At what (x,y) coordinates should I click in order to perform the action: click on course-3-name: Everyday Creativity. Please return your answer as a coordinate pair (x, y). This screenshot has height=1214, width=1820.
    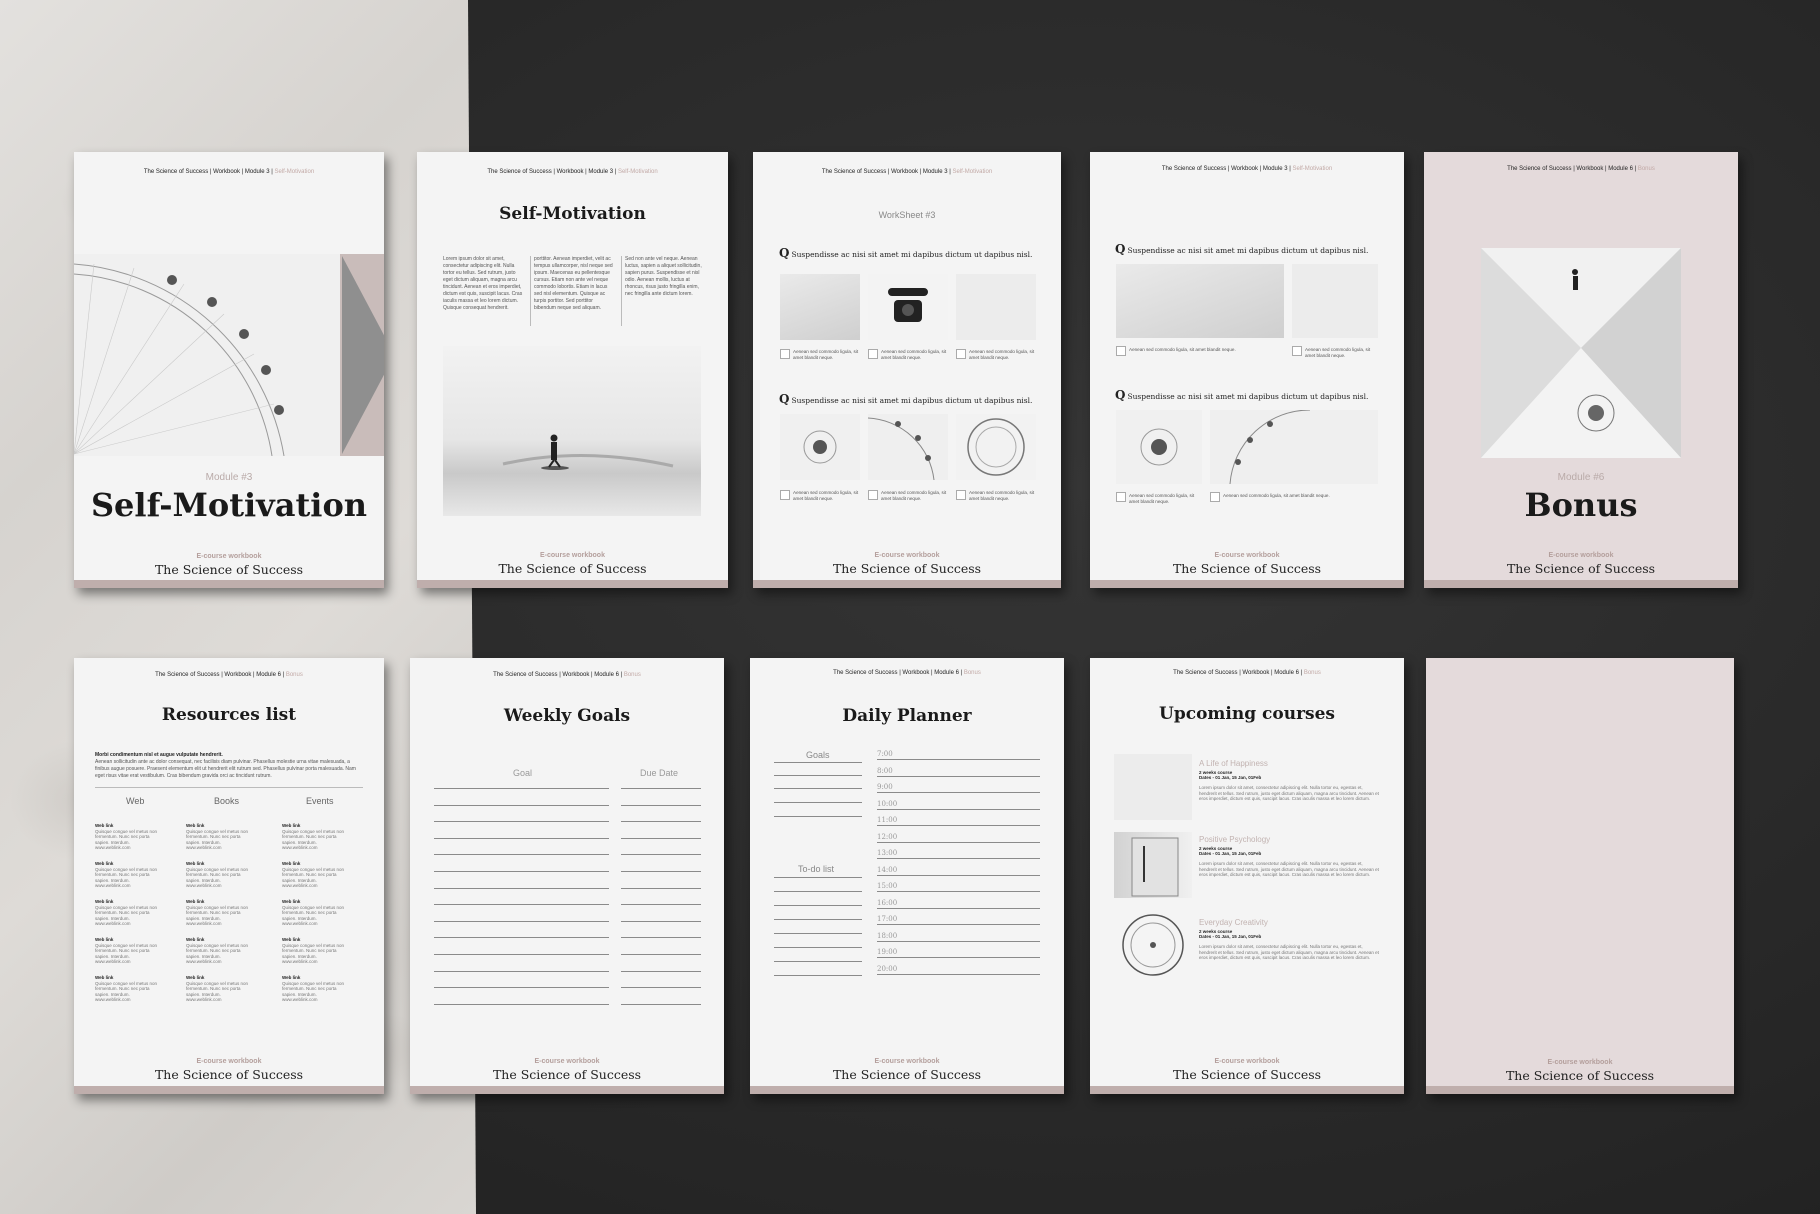
    Looking at the image, I should click on (1233, 922).